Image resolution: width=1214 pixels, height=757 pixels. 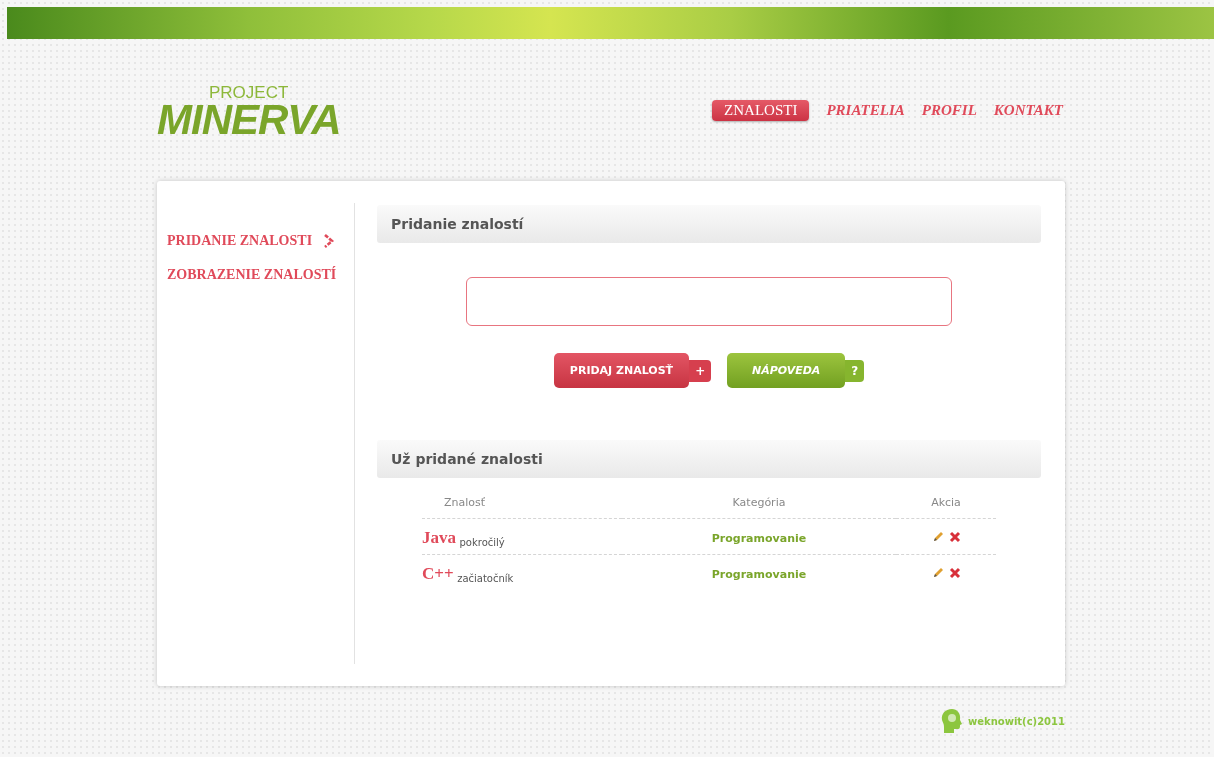 I want to click on button-tab: +, so click(x=700, y=370).